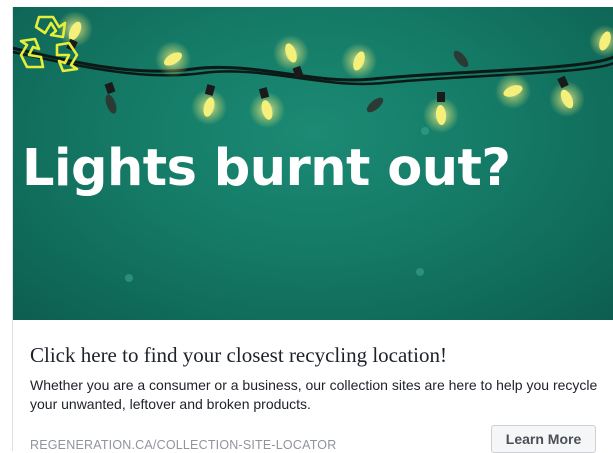  What do you see at coordinates (49, 44) in the screenshot?
I see `recycle-icon` at bounding box center [49, 44].